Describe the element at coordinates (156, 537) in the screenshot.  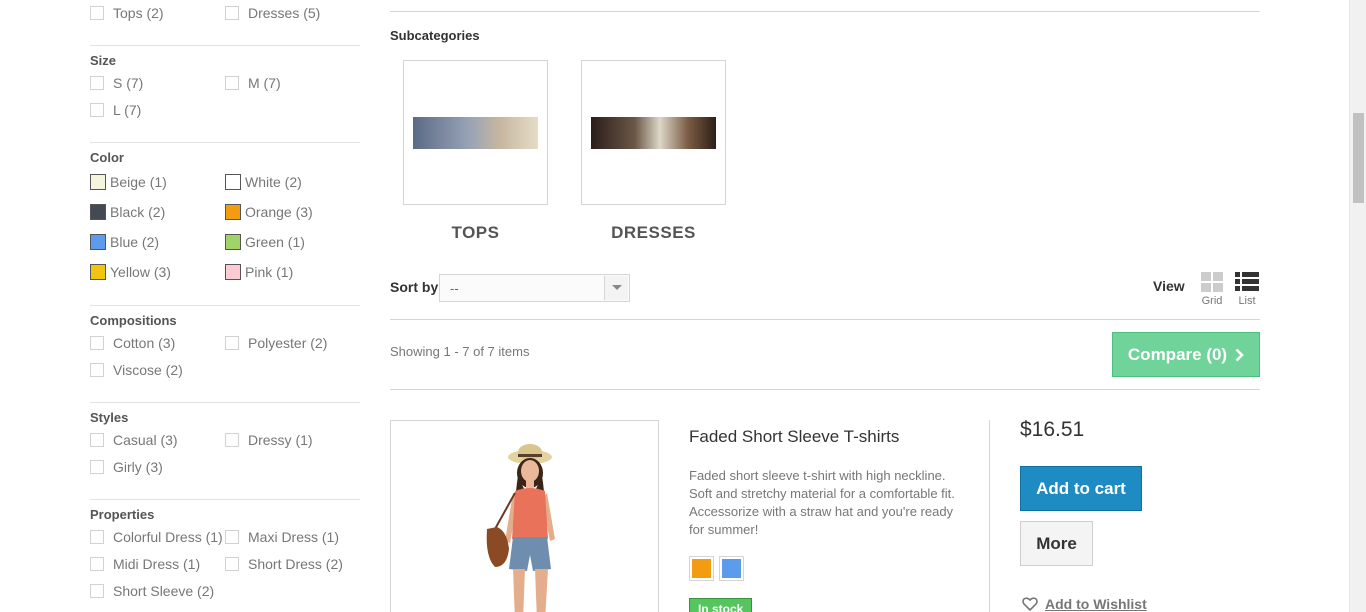
I see `filter-property-colorful-dress: Colorful Dress (1)` at that location.